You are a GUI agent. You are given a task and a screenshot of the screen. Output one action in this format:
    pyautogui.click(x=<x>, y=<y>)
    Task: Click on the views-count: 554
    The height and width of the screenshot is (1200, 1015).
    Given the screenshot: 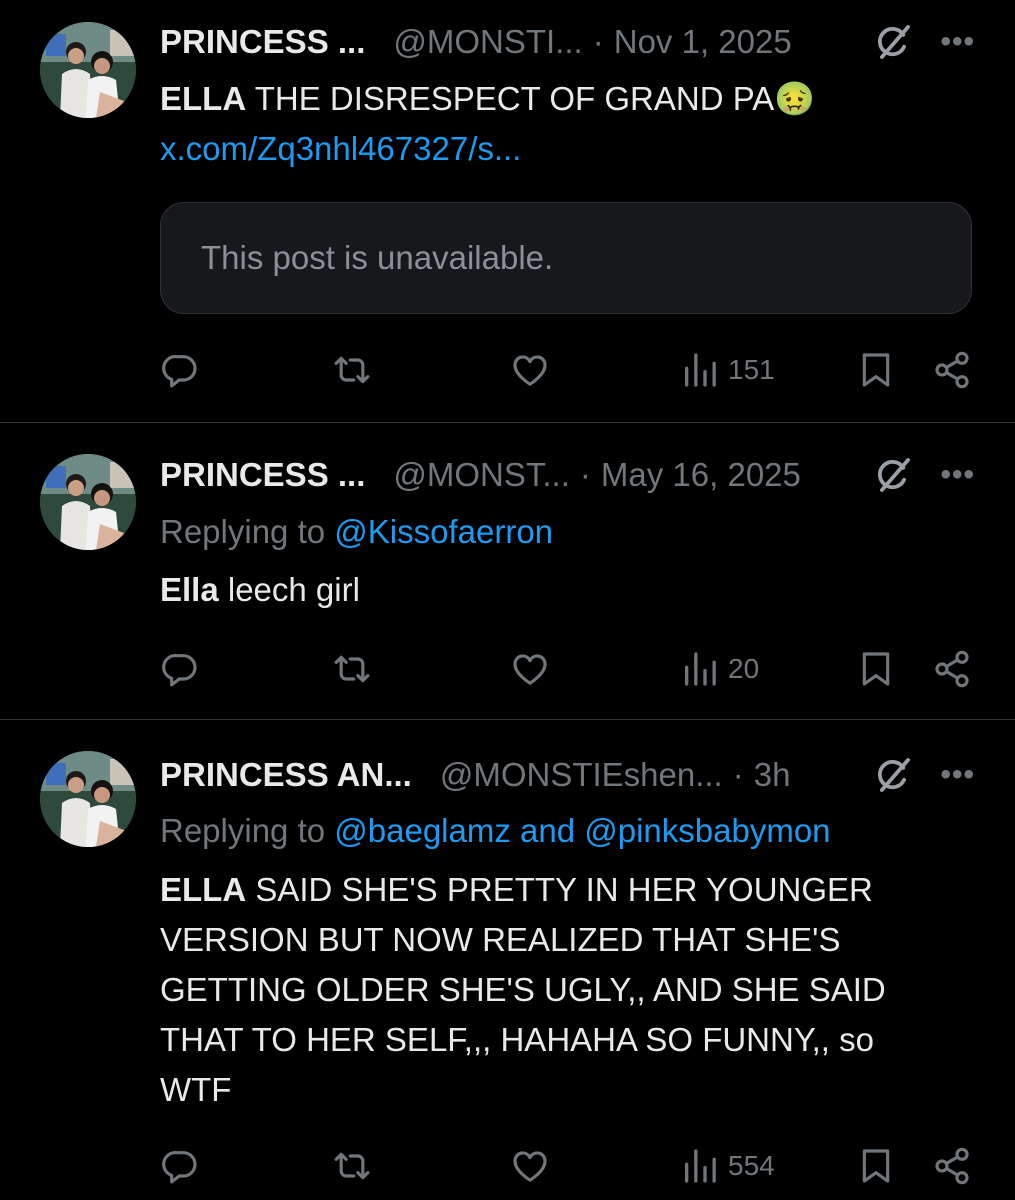 What is the action you would take?
    pyautogui.click(x=751, y=1165)
    